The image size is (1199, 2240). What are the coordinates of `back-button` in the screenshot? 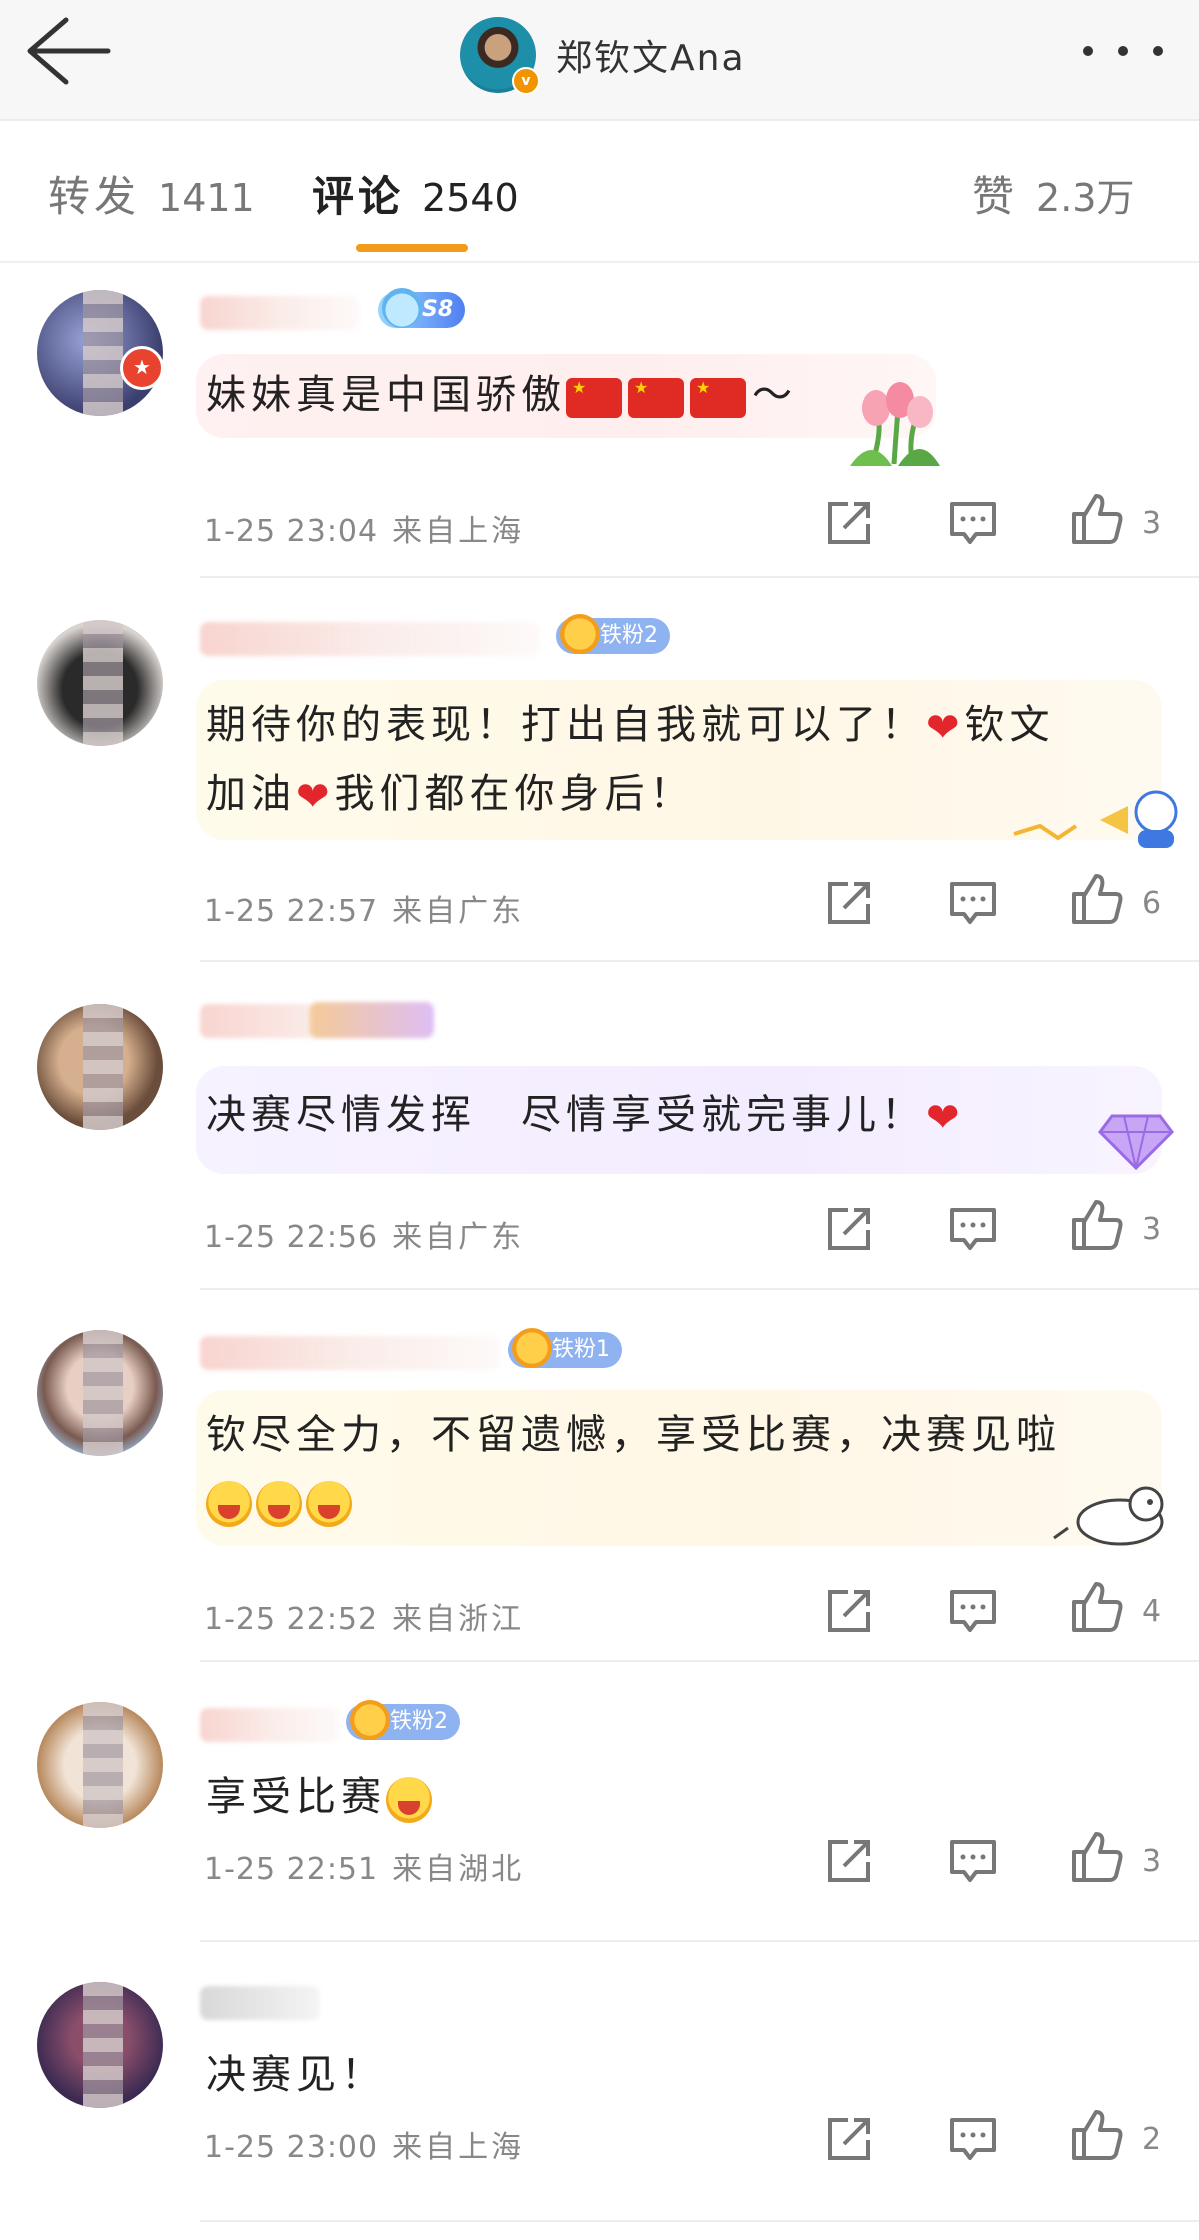 It's located at (69, 51).